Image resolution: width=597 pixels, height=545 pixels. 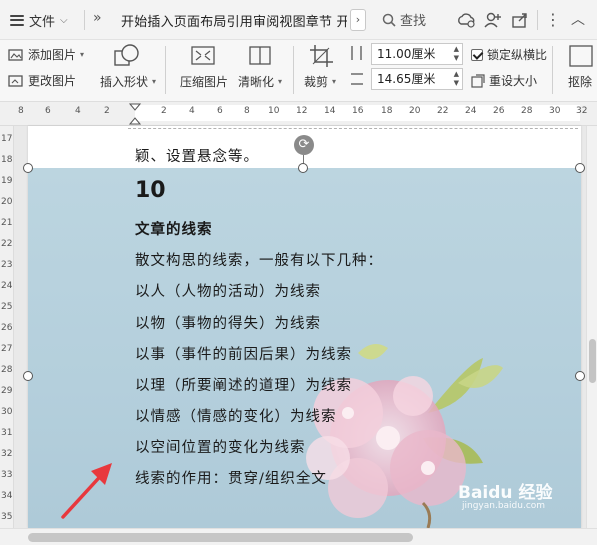 What do you see at coordinates (456, 54) in the screenshot?
I see `height-spinner-arrows: ▲ ▼` at bounding box center [456, 54].